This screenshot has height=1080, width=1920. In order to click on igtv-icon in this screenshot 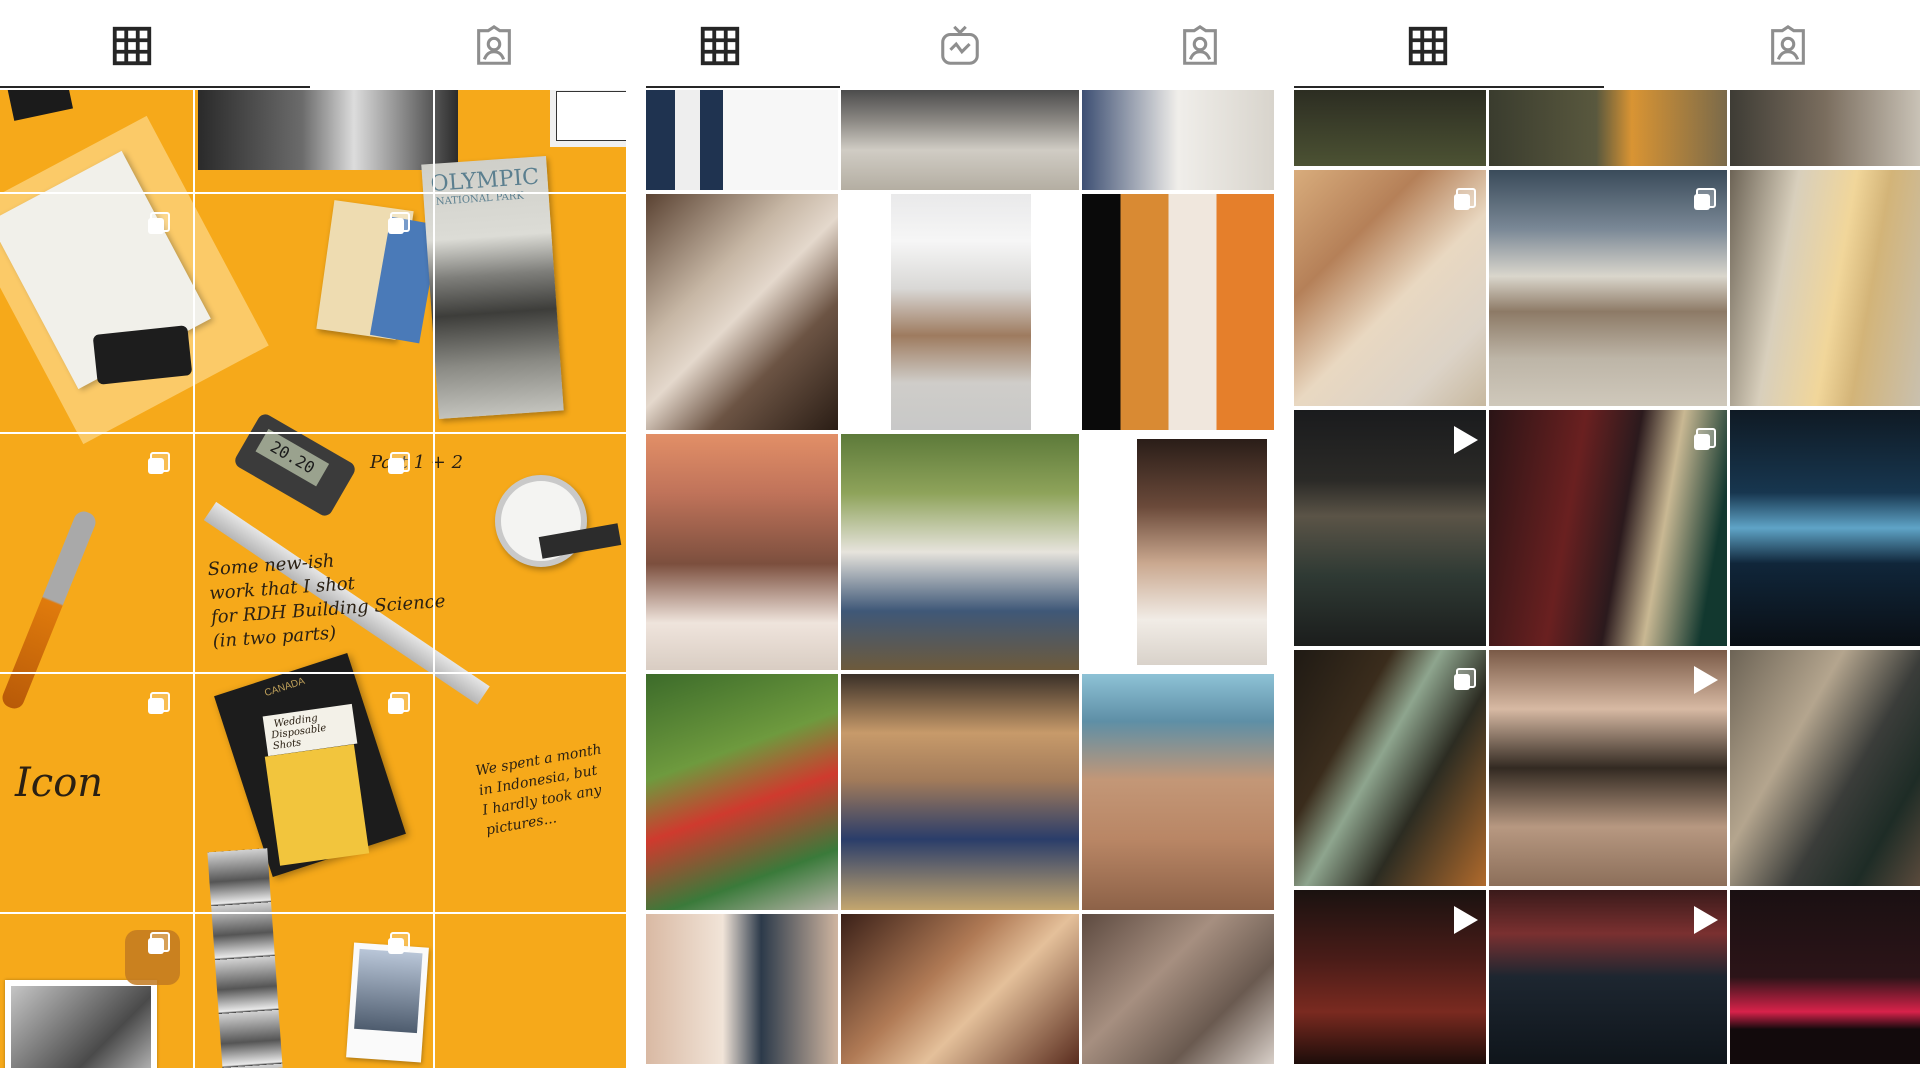, I will do `click(960, 45)`.